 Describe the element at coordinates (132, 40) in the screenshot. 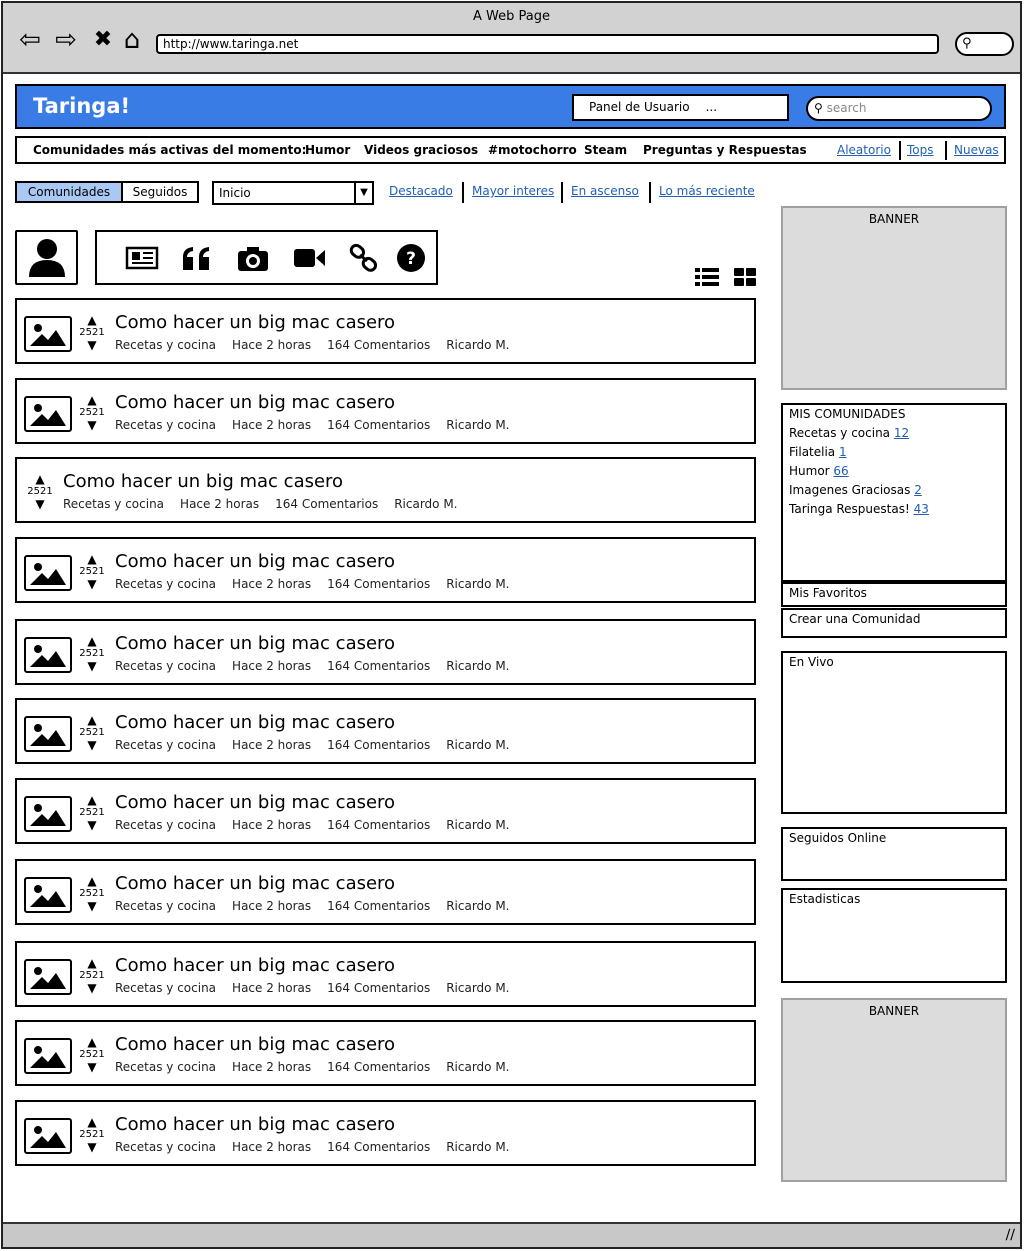

I see `home-icon: ⌂` at that location.